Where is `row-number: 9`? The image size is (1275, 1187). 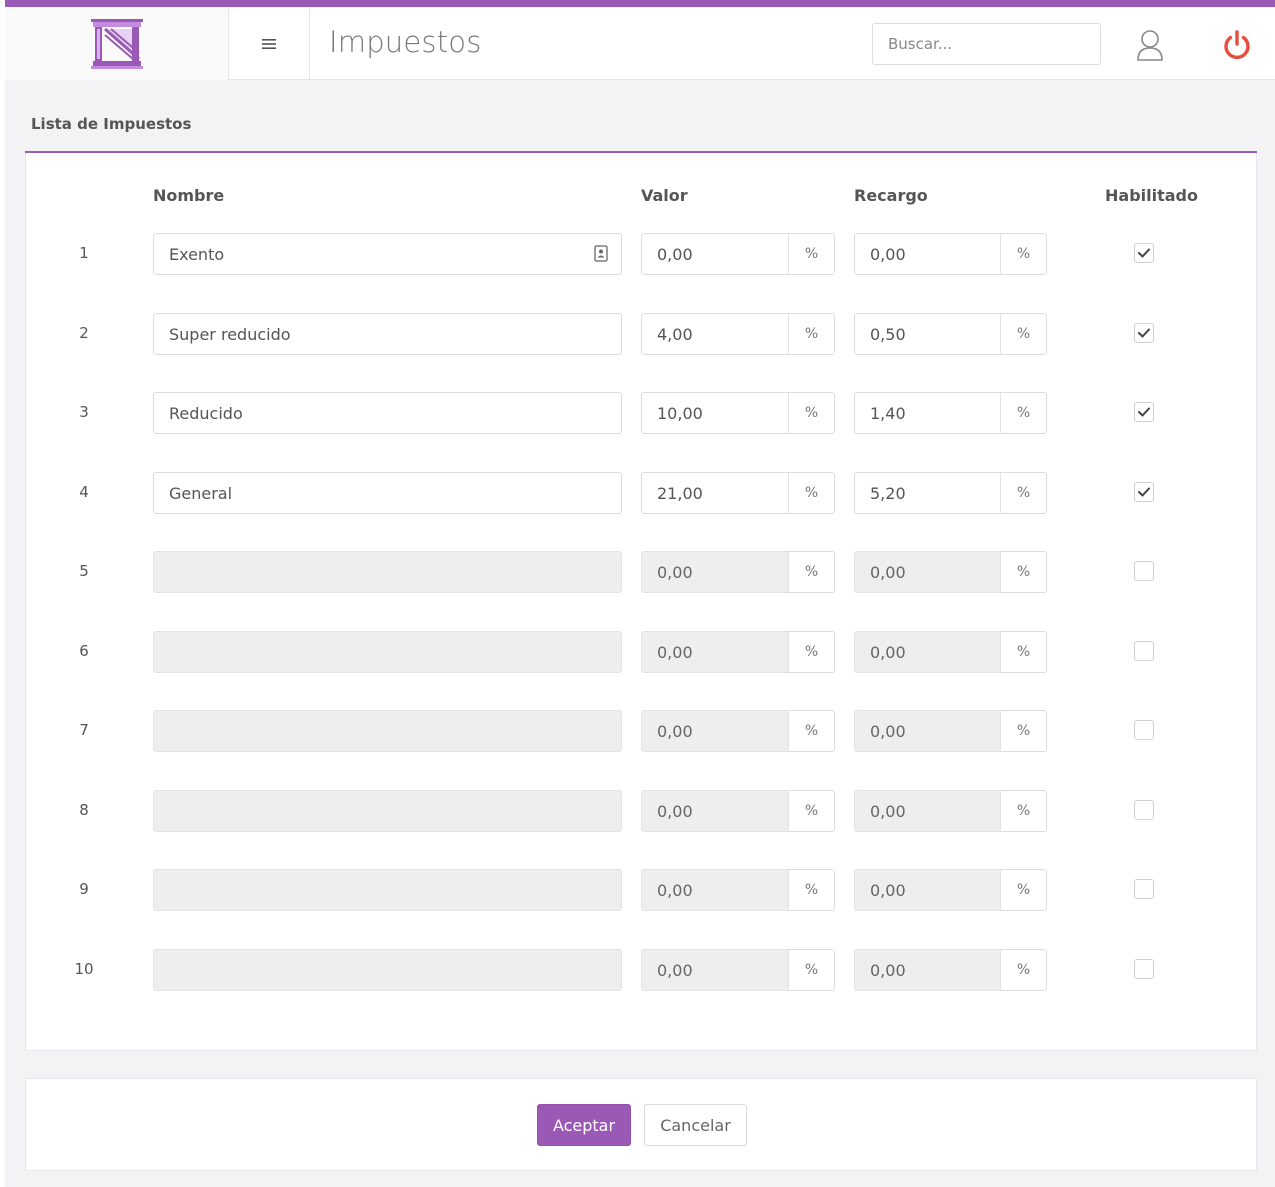
row-number: 9 is located at coordinates (84, 889).